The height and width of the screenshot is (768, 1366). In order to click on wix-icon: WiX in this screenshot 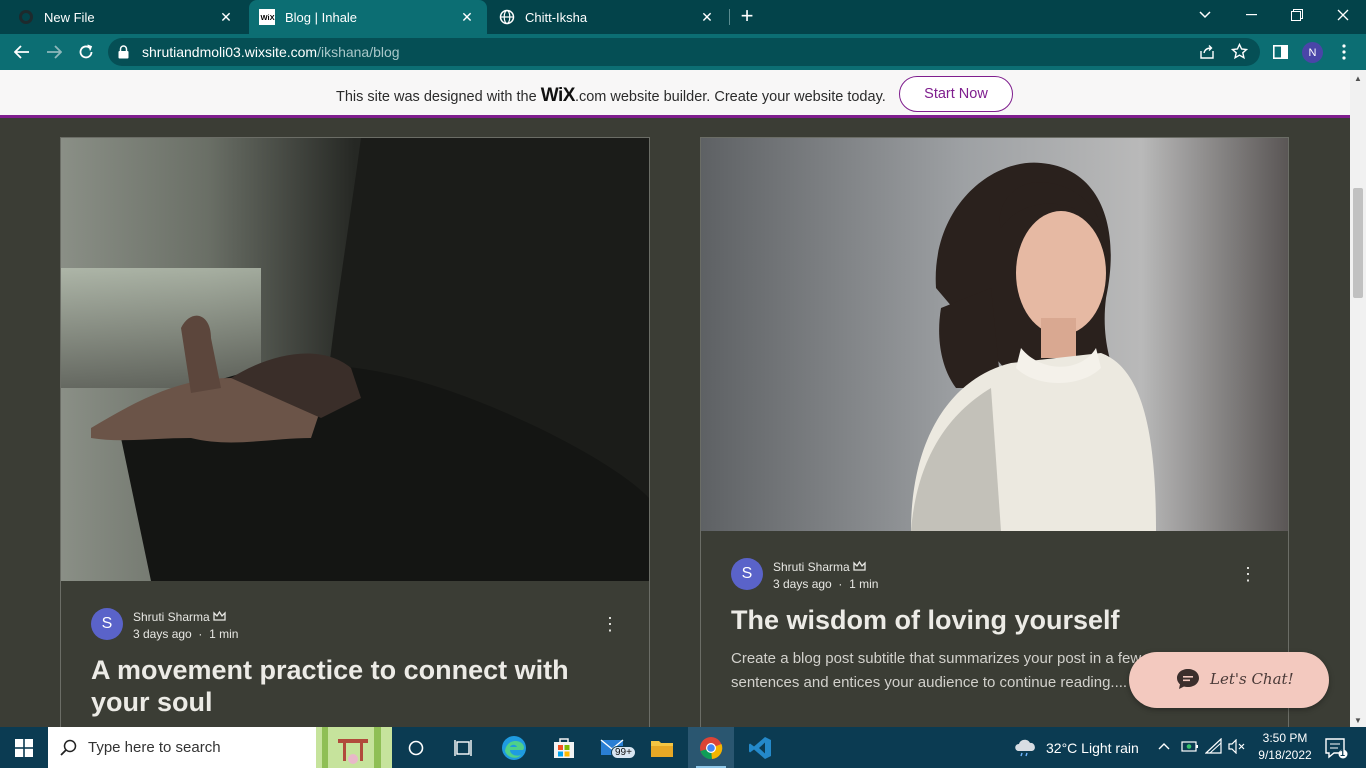, I will do `click(267, 17)`.